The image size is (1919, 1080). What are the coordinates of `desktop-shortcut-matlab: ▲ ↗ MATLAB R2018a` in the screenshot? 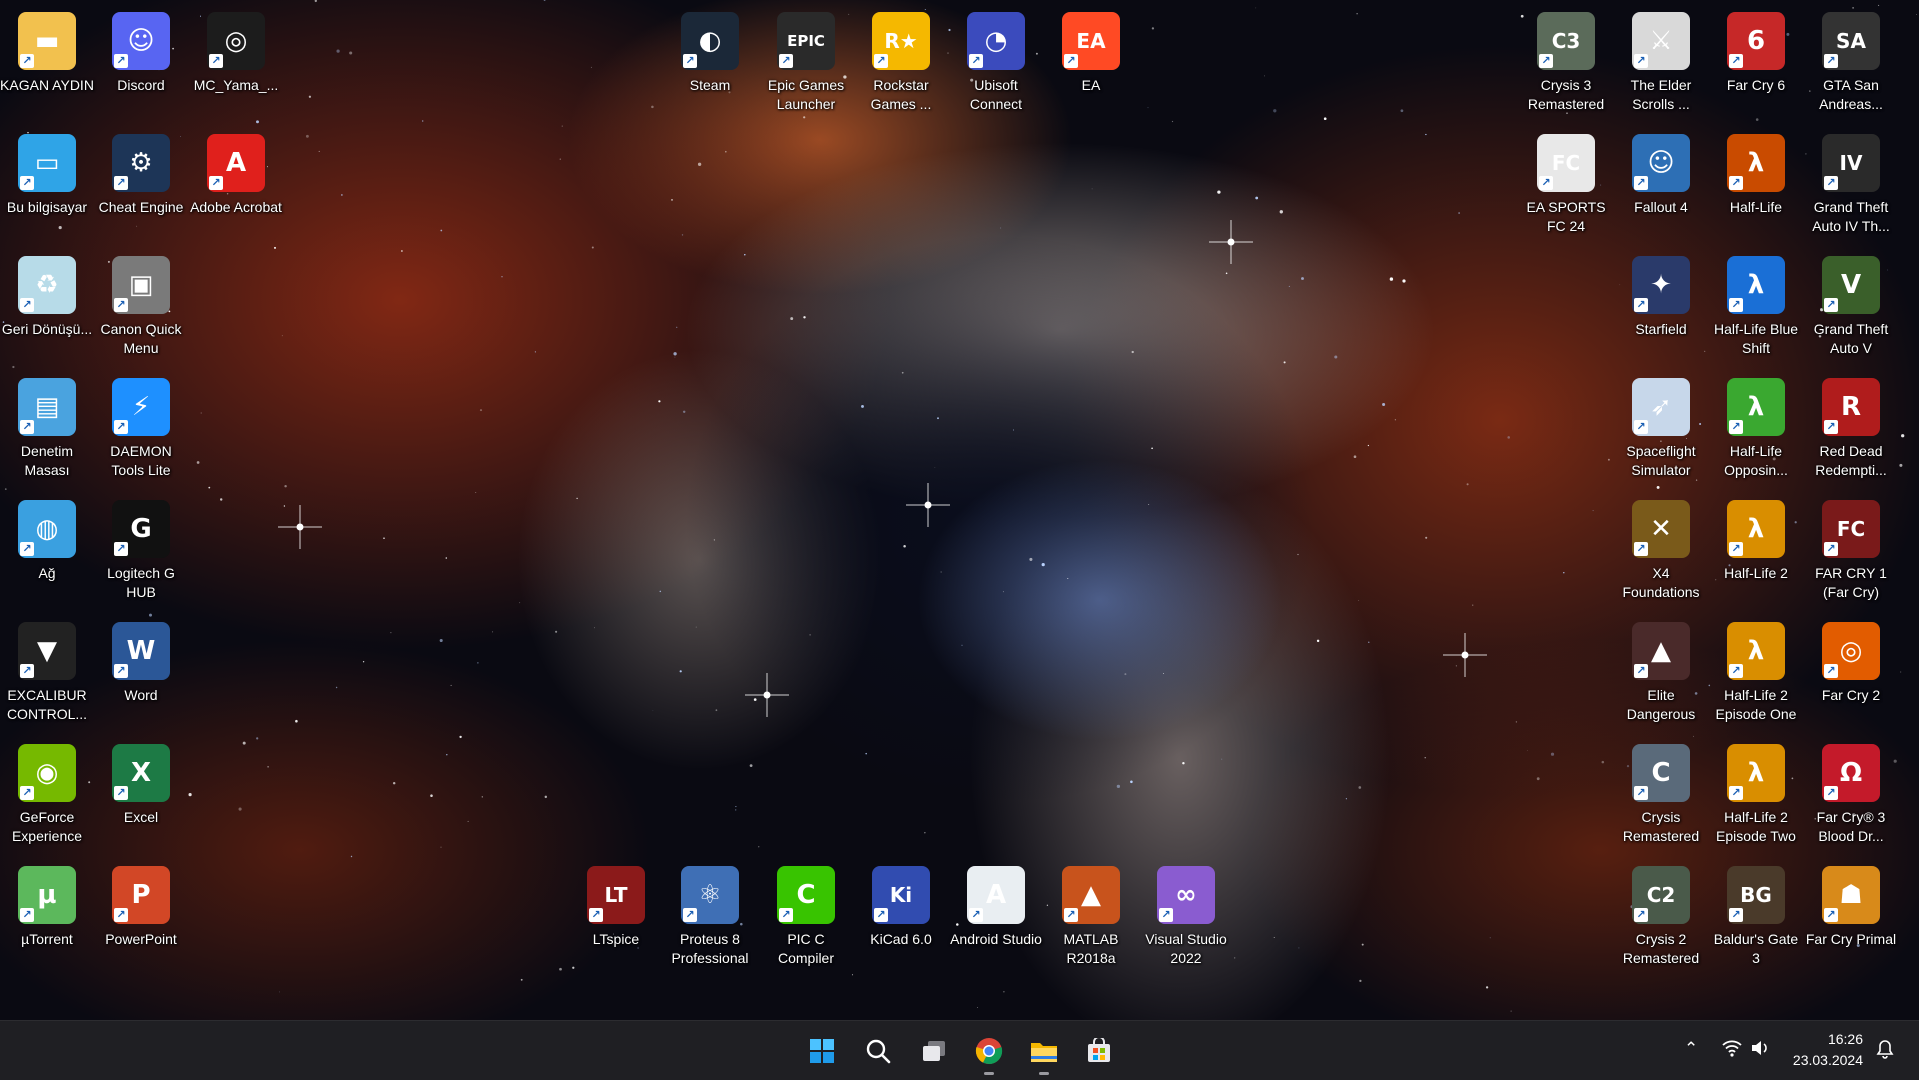 It's located at (1091, 917).